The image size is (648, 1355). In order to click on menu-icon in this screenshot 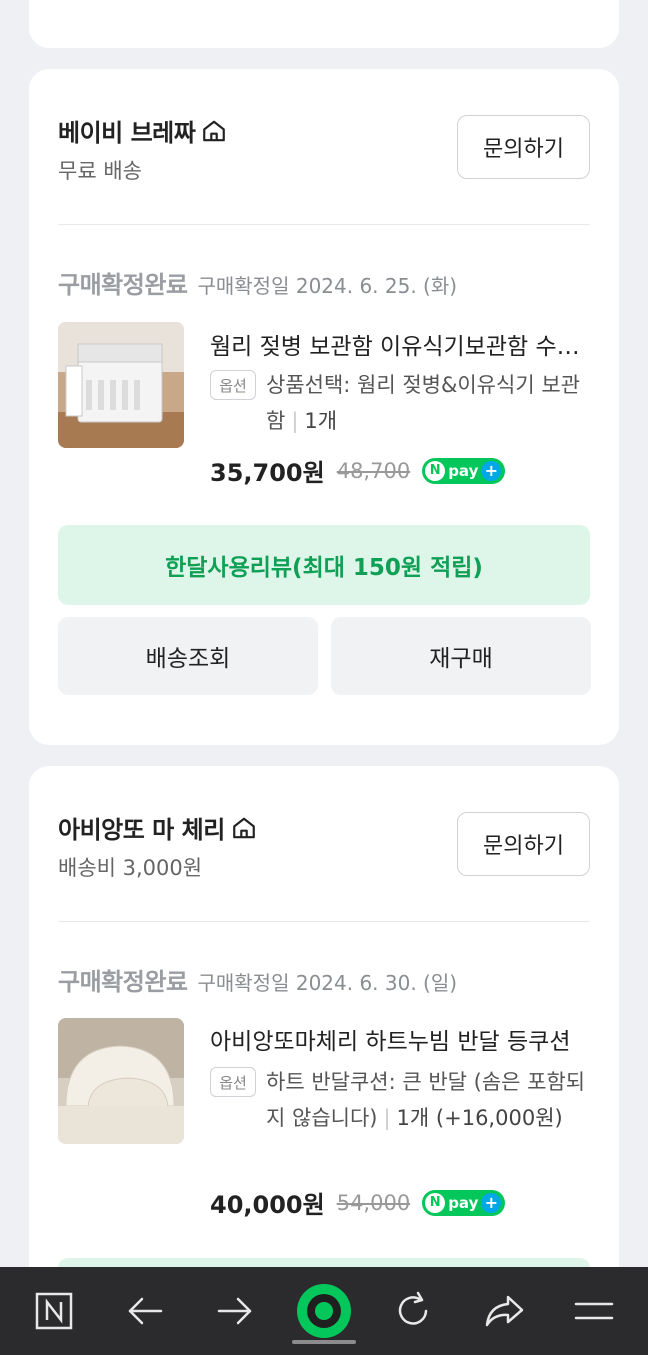, I will do `click(594, 1311)`.